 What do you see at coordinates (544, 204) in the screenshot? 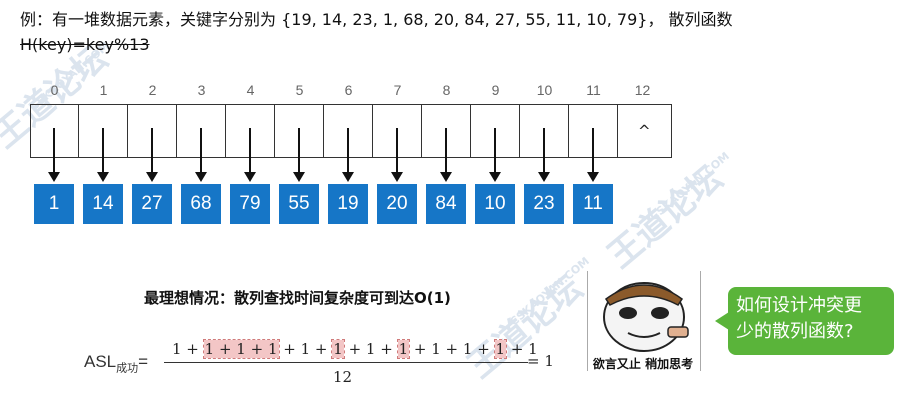
I see `list-node: 23` at bounding box center [544, 204].